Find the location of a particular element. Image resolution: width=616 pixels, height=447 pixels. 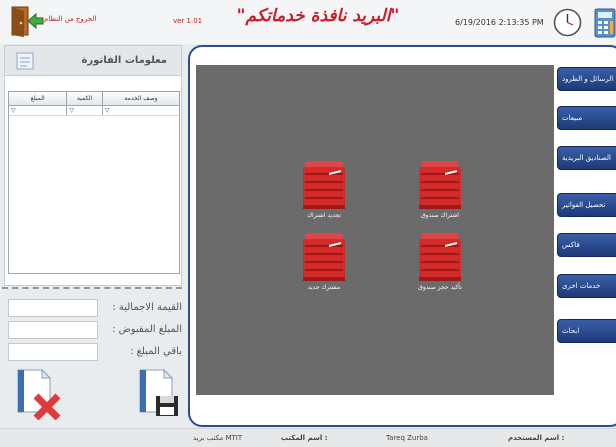

menu-po-boxes: الصناديق البريدية is located at coordinates (586, 158).